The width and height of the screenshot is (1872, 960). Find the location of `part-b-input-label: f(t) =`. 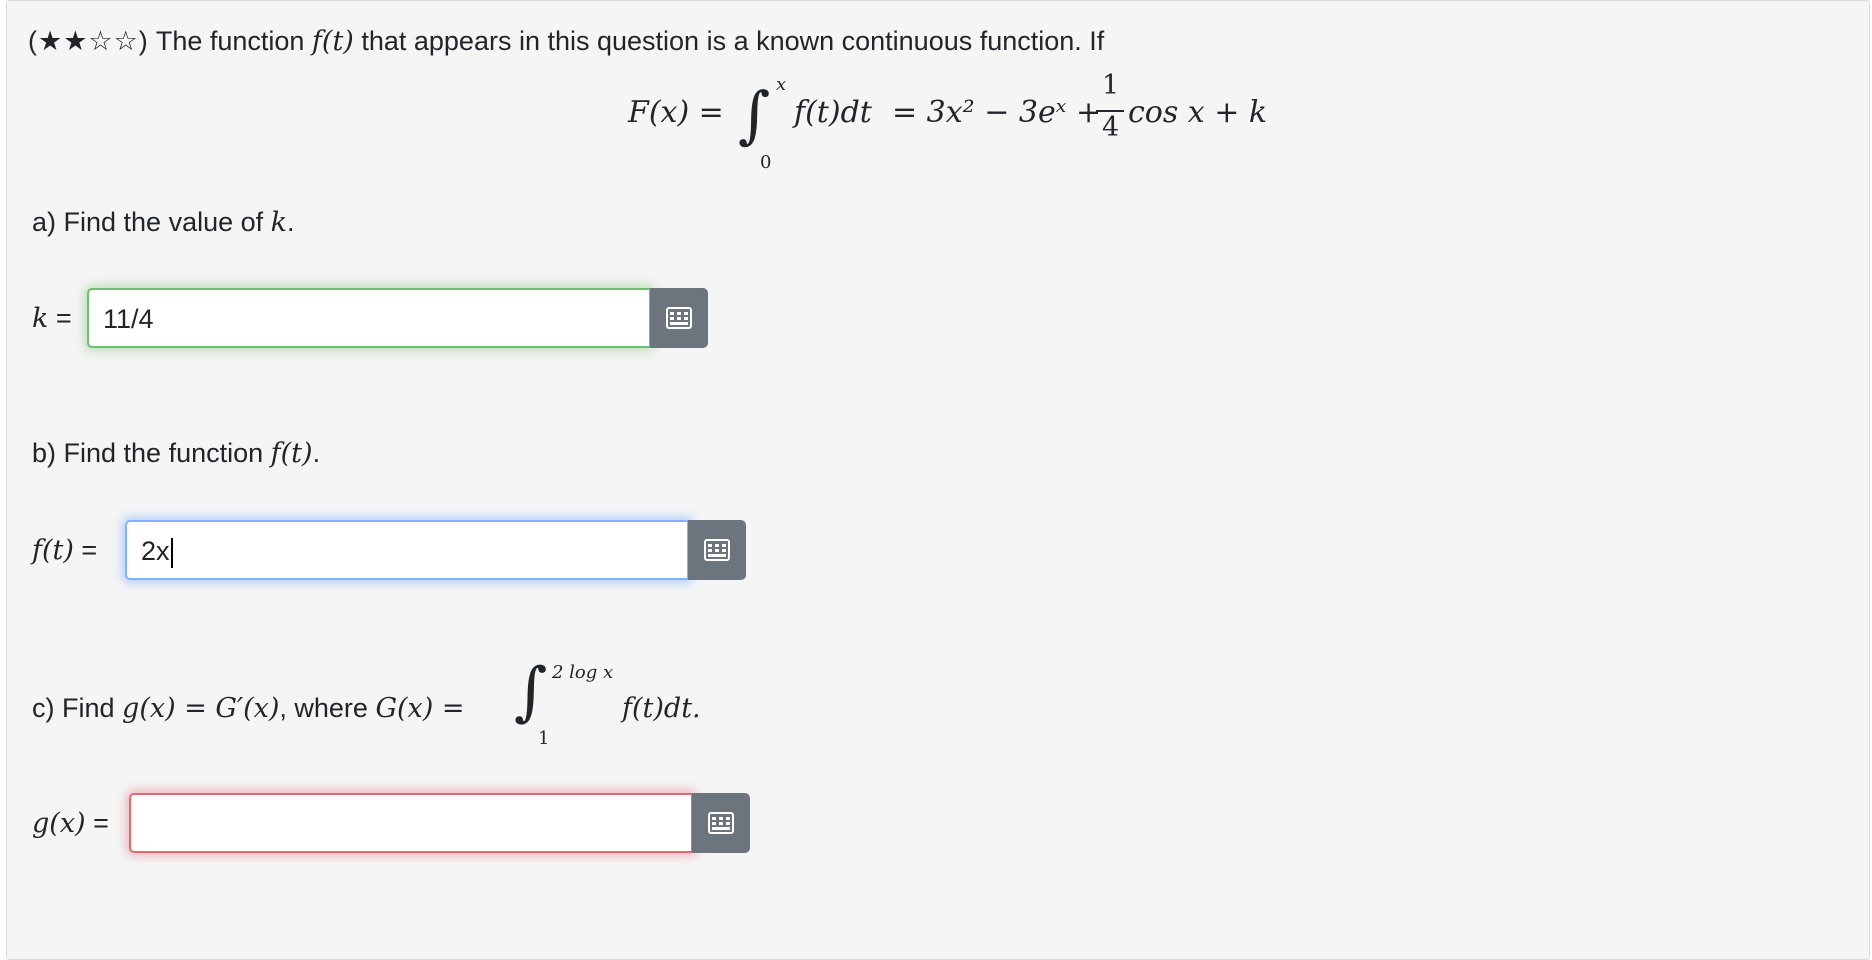

part-b-input-label: f(t) = is located at coordinates (65, 550).